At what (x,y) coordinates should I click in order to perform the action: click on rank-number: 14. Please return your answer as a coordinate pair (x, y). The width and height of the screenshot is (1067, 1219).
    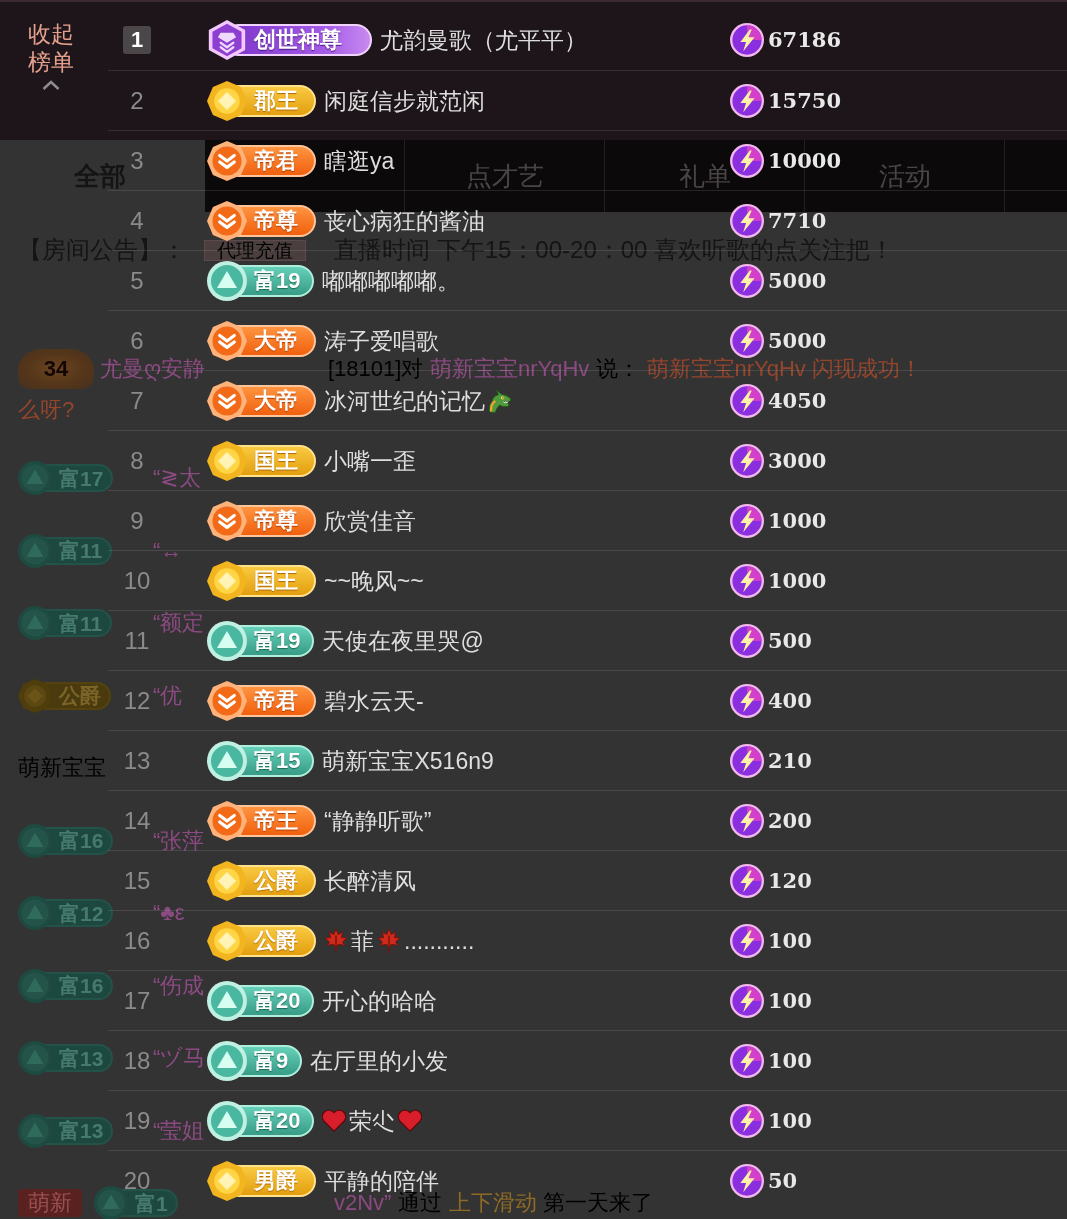
    Looking at the image, I should click on (137, 820).